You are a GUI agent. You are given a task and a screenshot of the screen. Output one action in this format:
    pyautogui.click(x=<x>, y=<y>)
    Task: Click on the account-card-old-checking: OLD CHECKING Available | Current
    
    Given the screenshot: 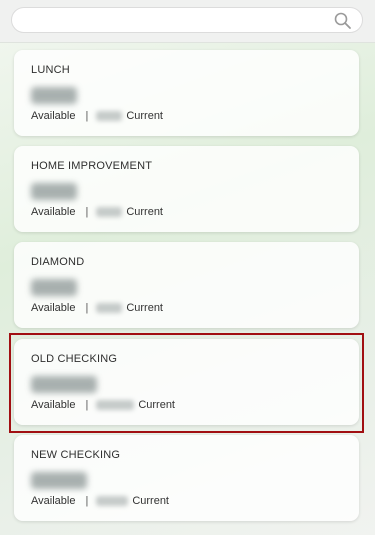 What is the action you would take?
    pyautogui.click(x=186, y=382)
    